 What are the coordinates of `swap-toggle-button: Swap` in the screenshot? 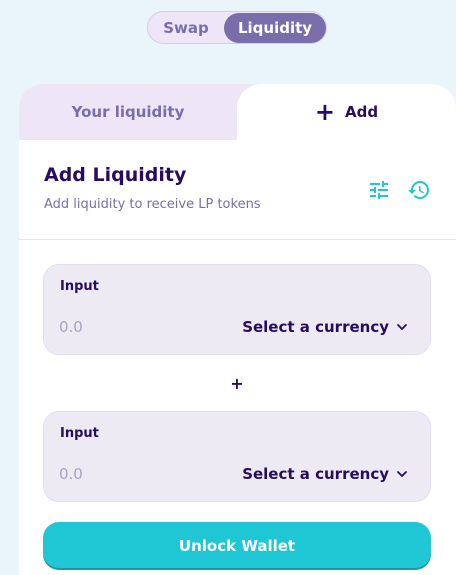 It's located at (186, 28).